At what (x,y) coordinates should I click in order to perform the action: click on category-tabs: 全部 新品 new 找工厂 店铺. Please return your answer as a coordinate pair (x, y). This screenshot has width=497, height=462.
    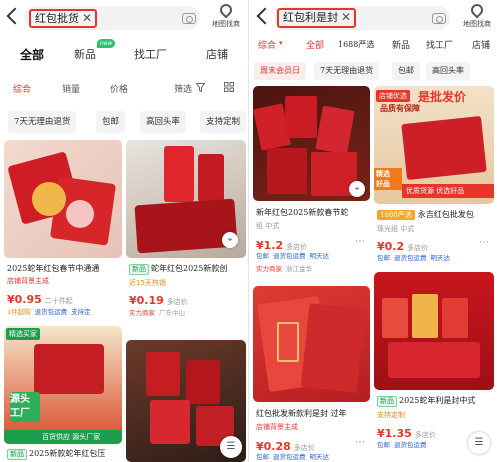
    Looking at the image, I should click on (124, 55).